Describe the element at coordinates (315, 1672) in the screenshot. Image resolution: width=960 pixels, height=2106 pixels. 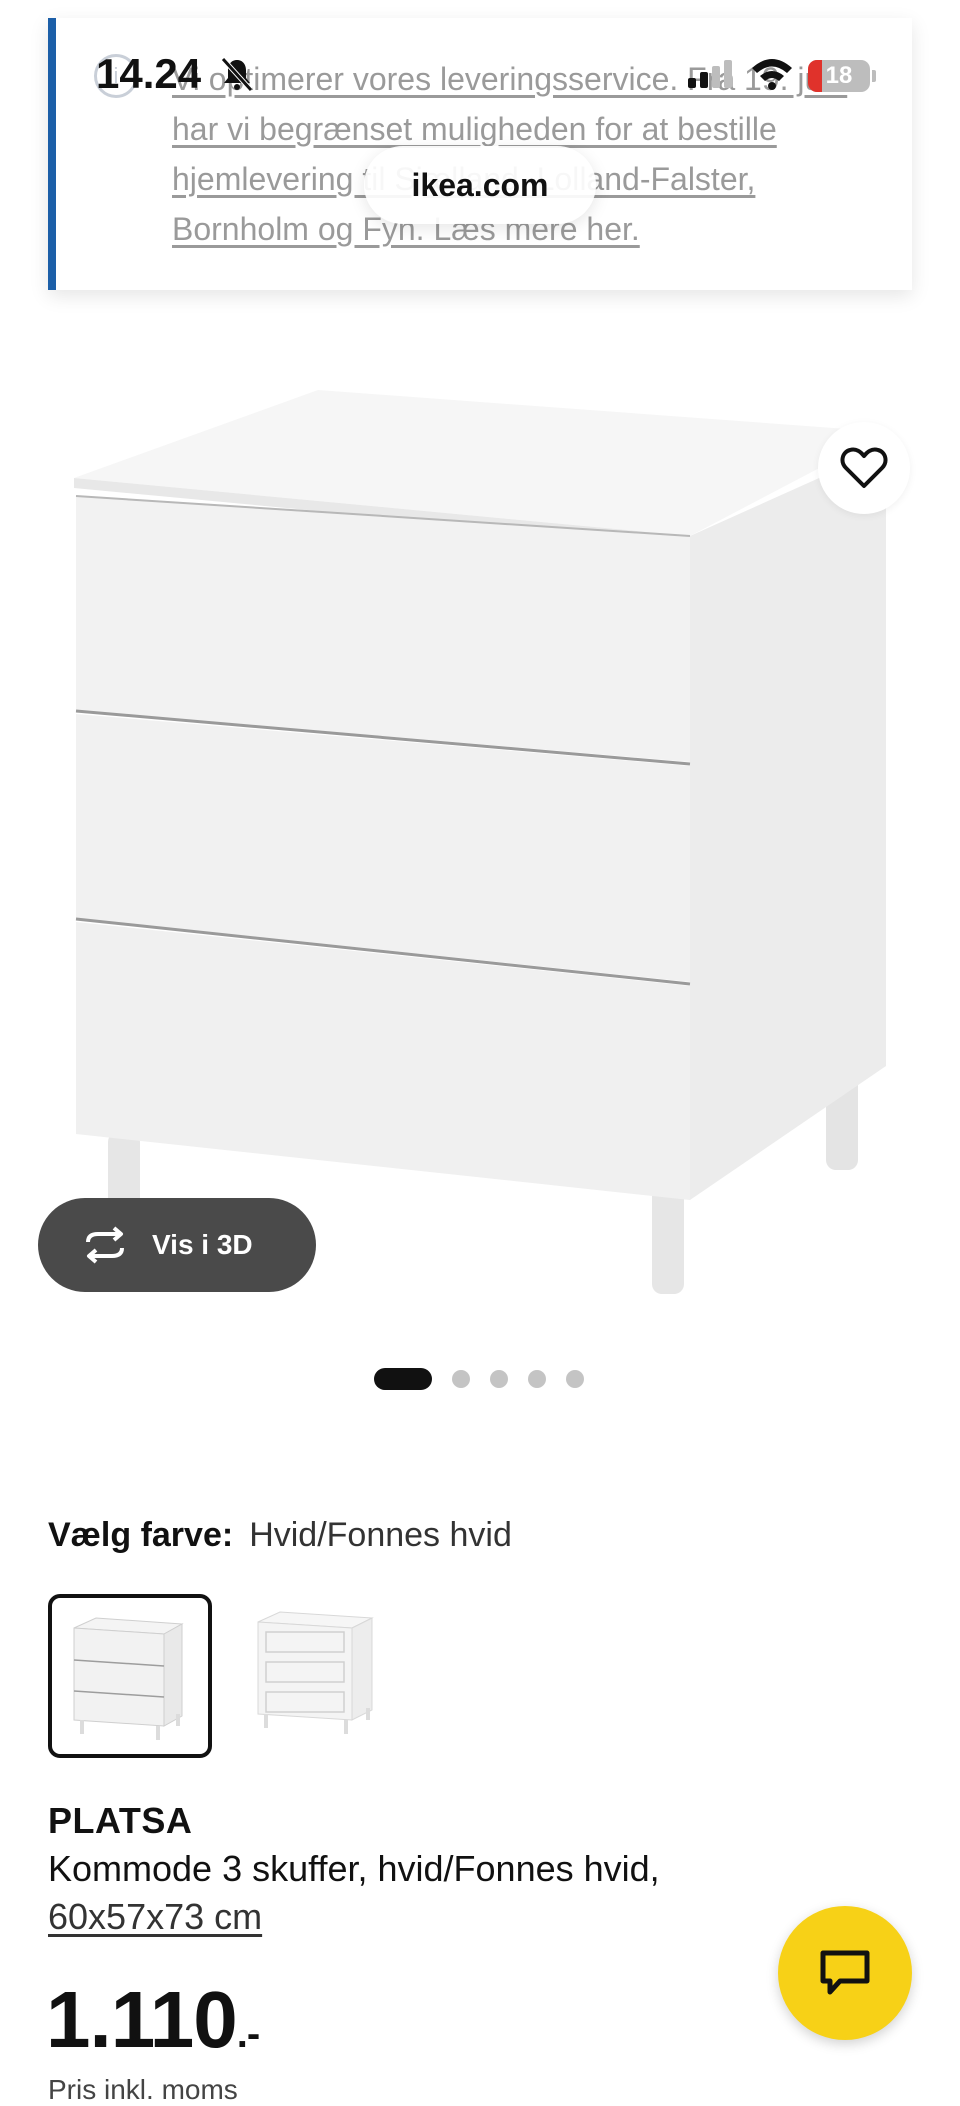
I see `swatch-image-fonnes-white` at that location.